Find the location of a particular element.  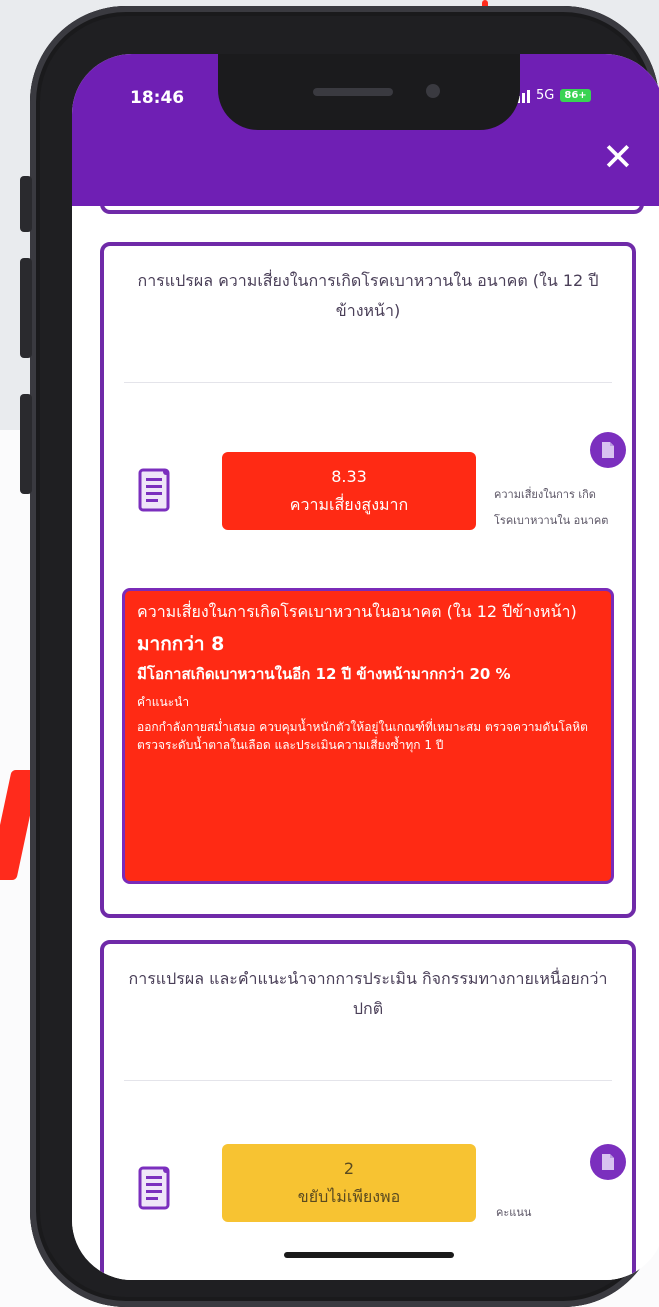

volume-down-button is located at coordinates (26, 444).